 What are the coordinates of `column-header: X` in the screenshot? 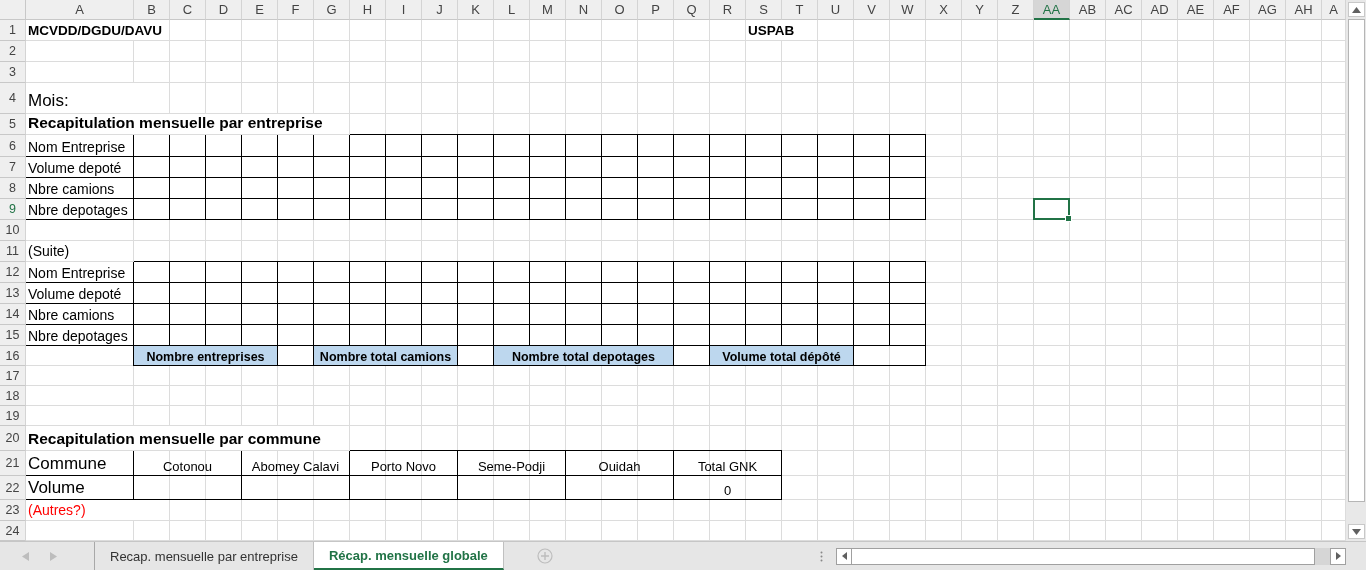 It's located at (944, 10).